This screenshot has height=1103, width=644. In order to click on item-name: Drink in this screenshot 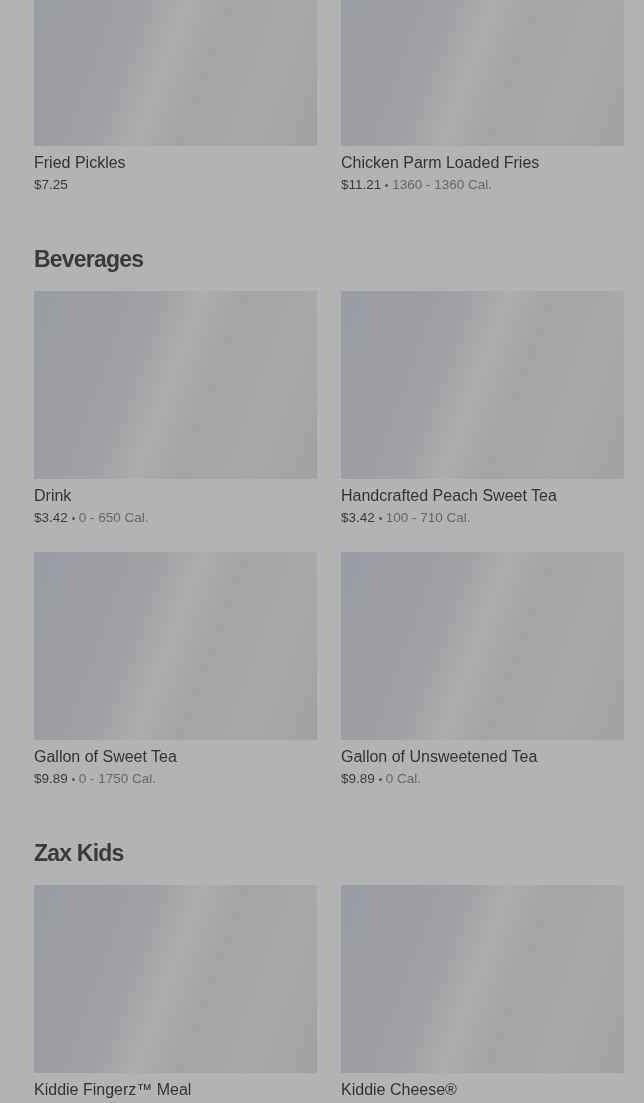, I will do `click(175, 496)`.